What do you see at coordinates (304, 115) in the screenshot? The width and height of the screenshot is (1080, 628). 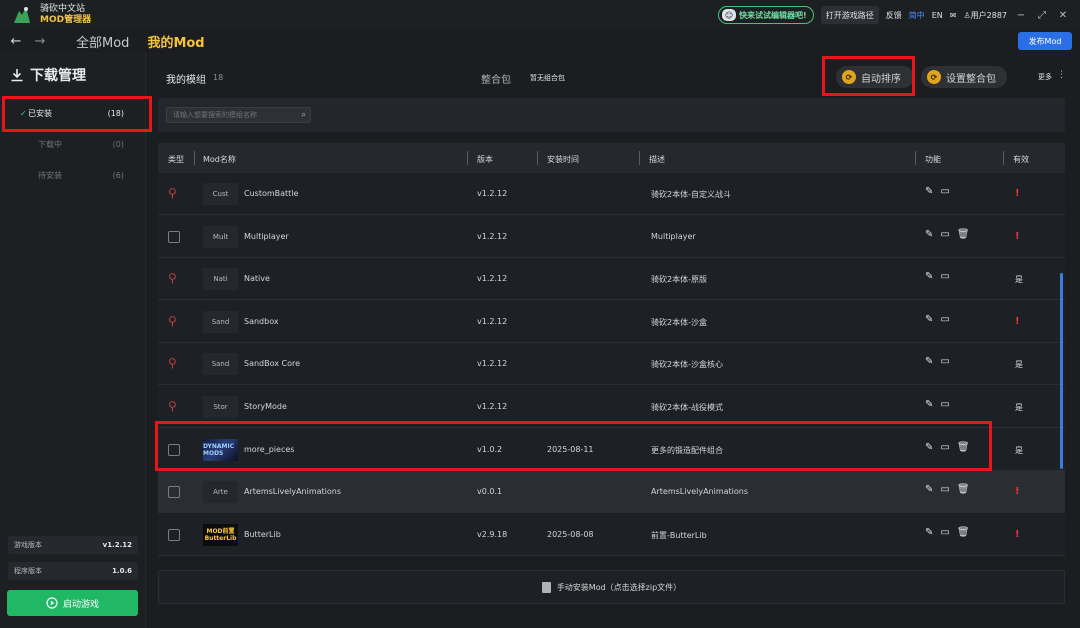 I see `search-icon: ⌕` at bounding box center [304, 115].